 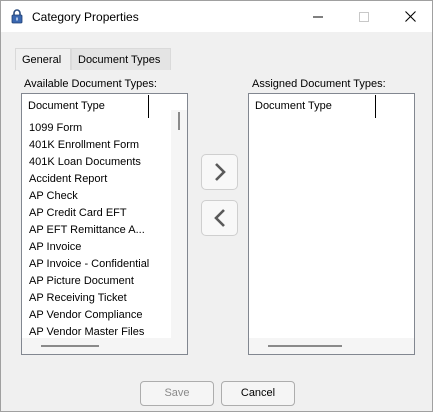 What do you see at coordinates (258, 393) in the screenshot?
I see `cancel-button: Cancel` at bounding box center [258, 393].